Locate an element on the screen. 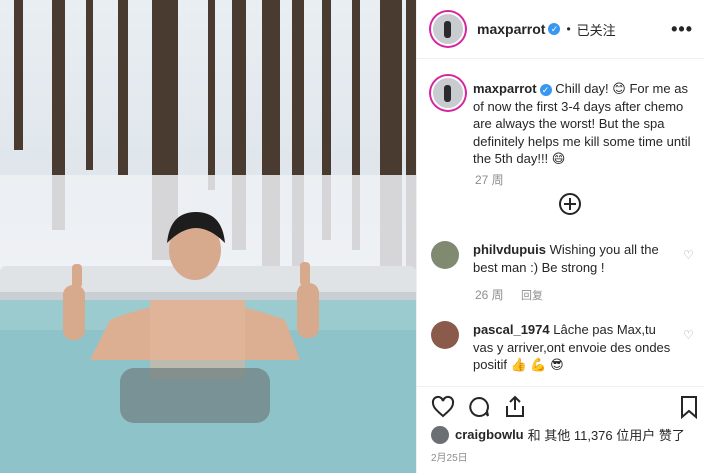 This screenshot has height=473, width=704. likes-summary: craigbowlu 和 其他 11,376 位用户 赞了 is located at coordinates (558, 434).